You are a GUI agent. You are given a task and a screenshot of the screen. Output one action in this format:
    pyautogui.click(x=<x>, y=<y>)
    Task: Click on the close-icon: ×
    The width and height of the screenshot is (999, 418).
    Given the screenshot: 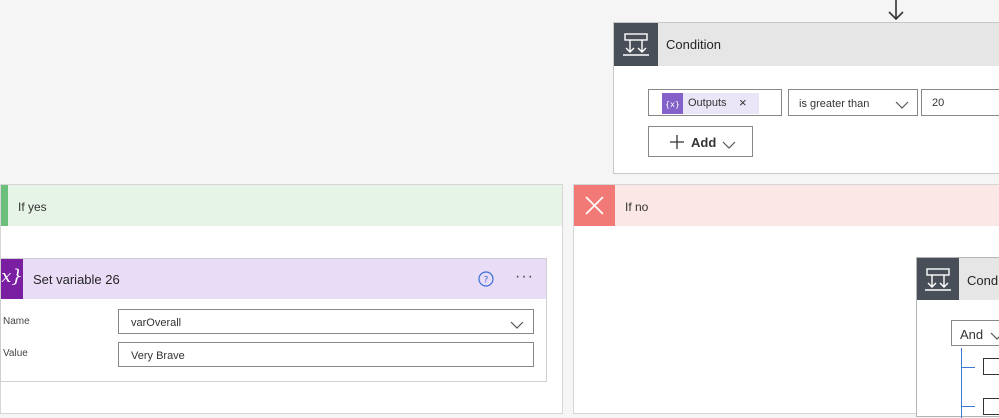 What is the action you would take?
    pyautogui.click(x=743, y=103)
    